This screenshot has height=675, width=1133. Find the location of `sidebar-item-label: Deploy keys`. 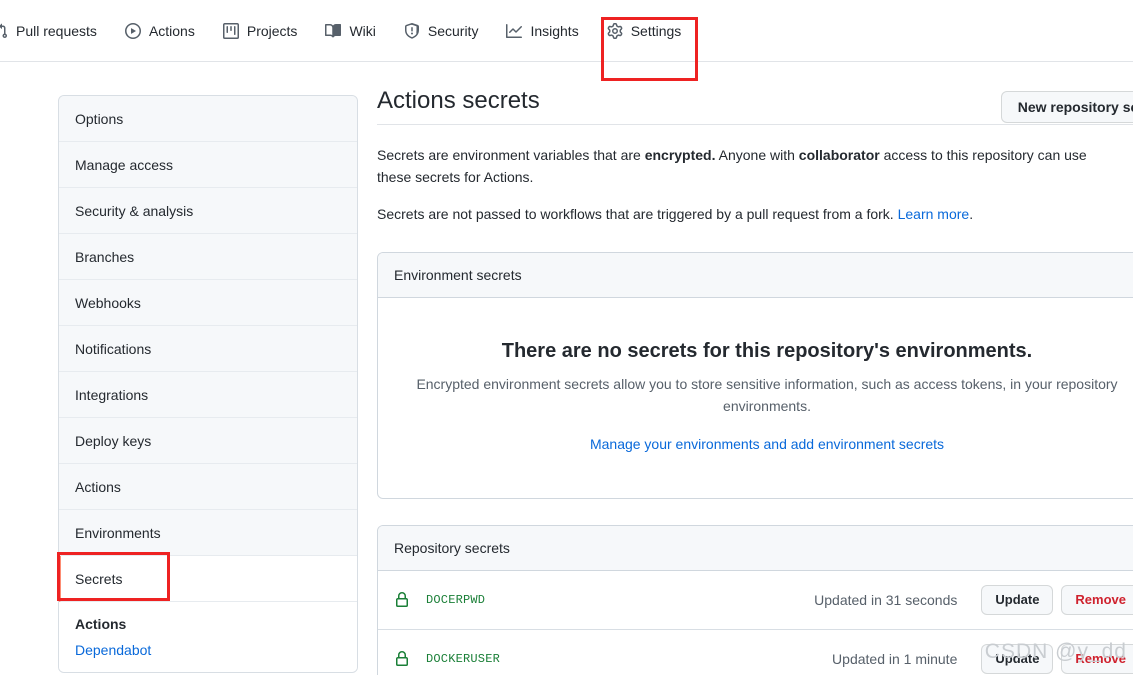

sidebar-item-label: Deploy keys is located at coordinates (113, 440).